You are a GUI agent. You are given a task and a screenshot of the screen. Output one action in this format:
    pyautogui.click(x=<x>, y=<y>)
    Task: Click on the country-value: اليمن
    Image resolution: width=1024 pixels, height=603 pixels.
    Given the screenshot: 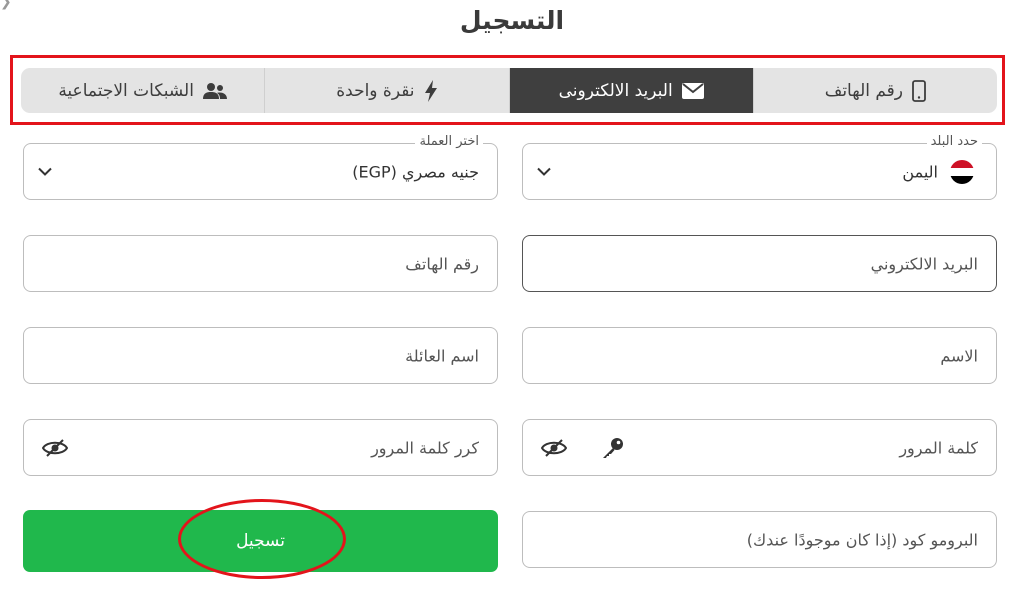 What is the action you would take?
    pyautogui.click(x=920, y=171)
    